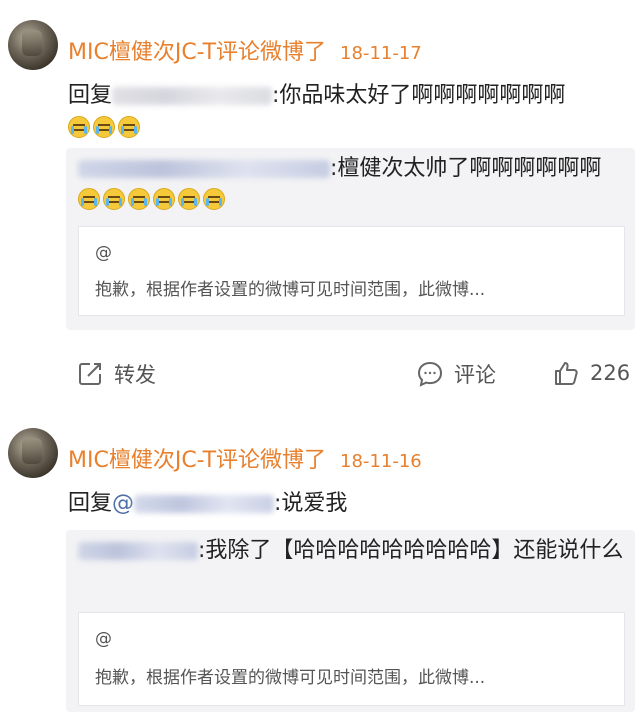 Image resolution: width=641 pixels, height=712 pixels. I want to click on reply-body: :你品味太好了啊啊啊啊啊啊啊, so click(419, 95).